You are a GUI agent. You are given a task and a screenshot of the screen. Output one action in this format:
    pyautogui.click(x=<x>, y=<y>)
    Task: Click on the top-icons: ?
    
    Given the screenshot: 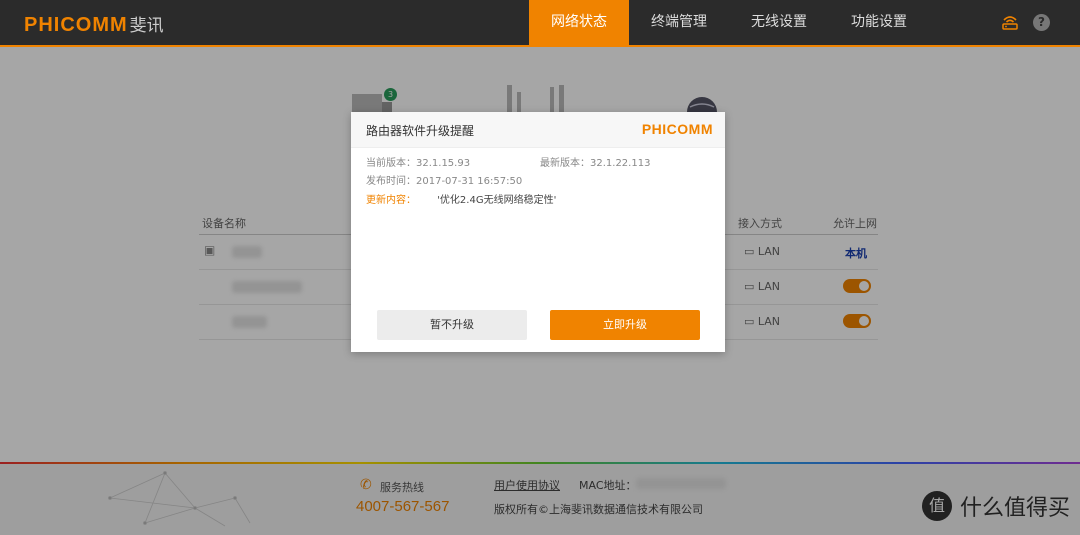 What is the action you would take?
    pyautogui.click(x=1025, y=22)
    